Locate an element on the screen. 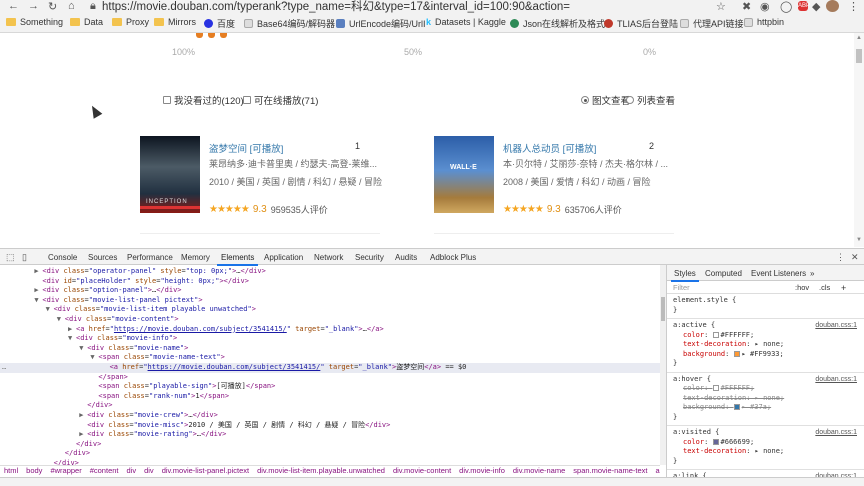 This screenshot has height=486, width=864. bookmark-something: Something is located at coordinates (34, 22).